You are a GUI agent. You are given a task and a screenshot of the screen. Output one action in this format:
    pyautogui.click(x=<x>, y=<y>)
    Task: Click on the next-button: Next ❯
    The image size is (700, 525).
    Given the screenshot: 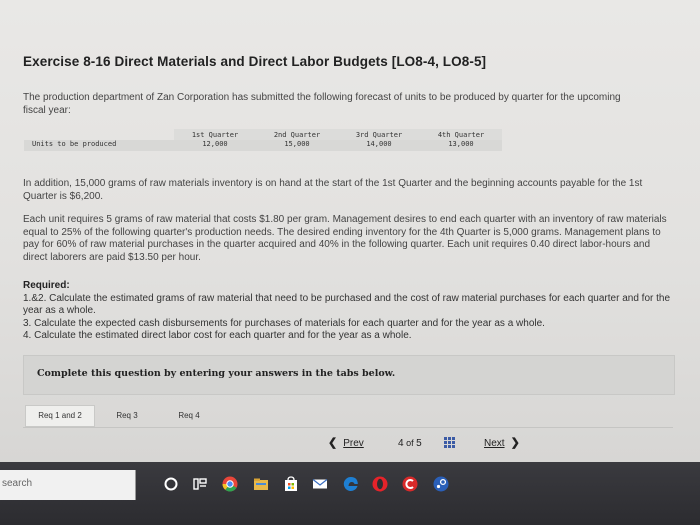 What is the action you would take?
    pyautogui.click(x=502, y=444)
    